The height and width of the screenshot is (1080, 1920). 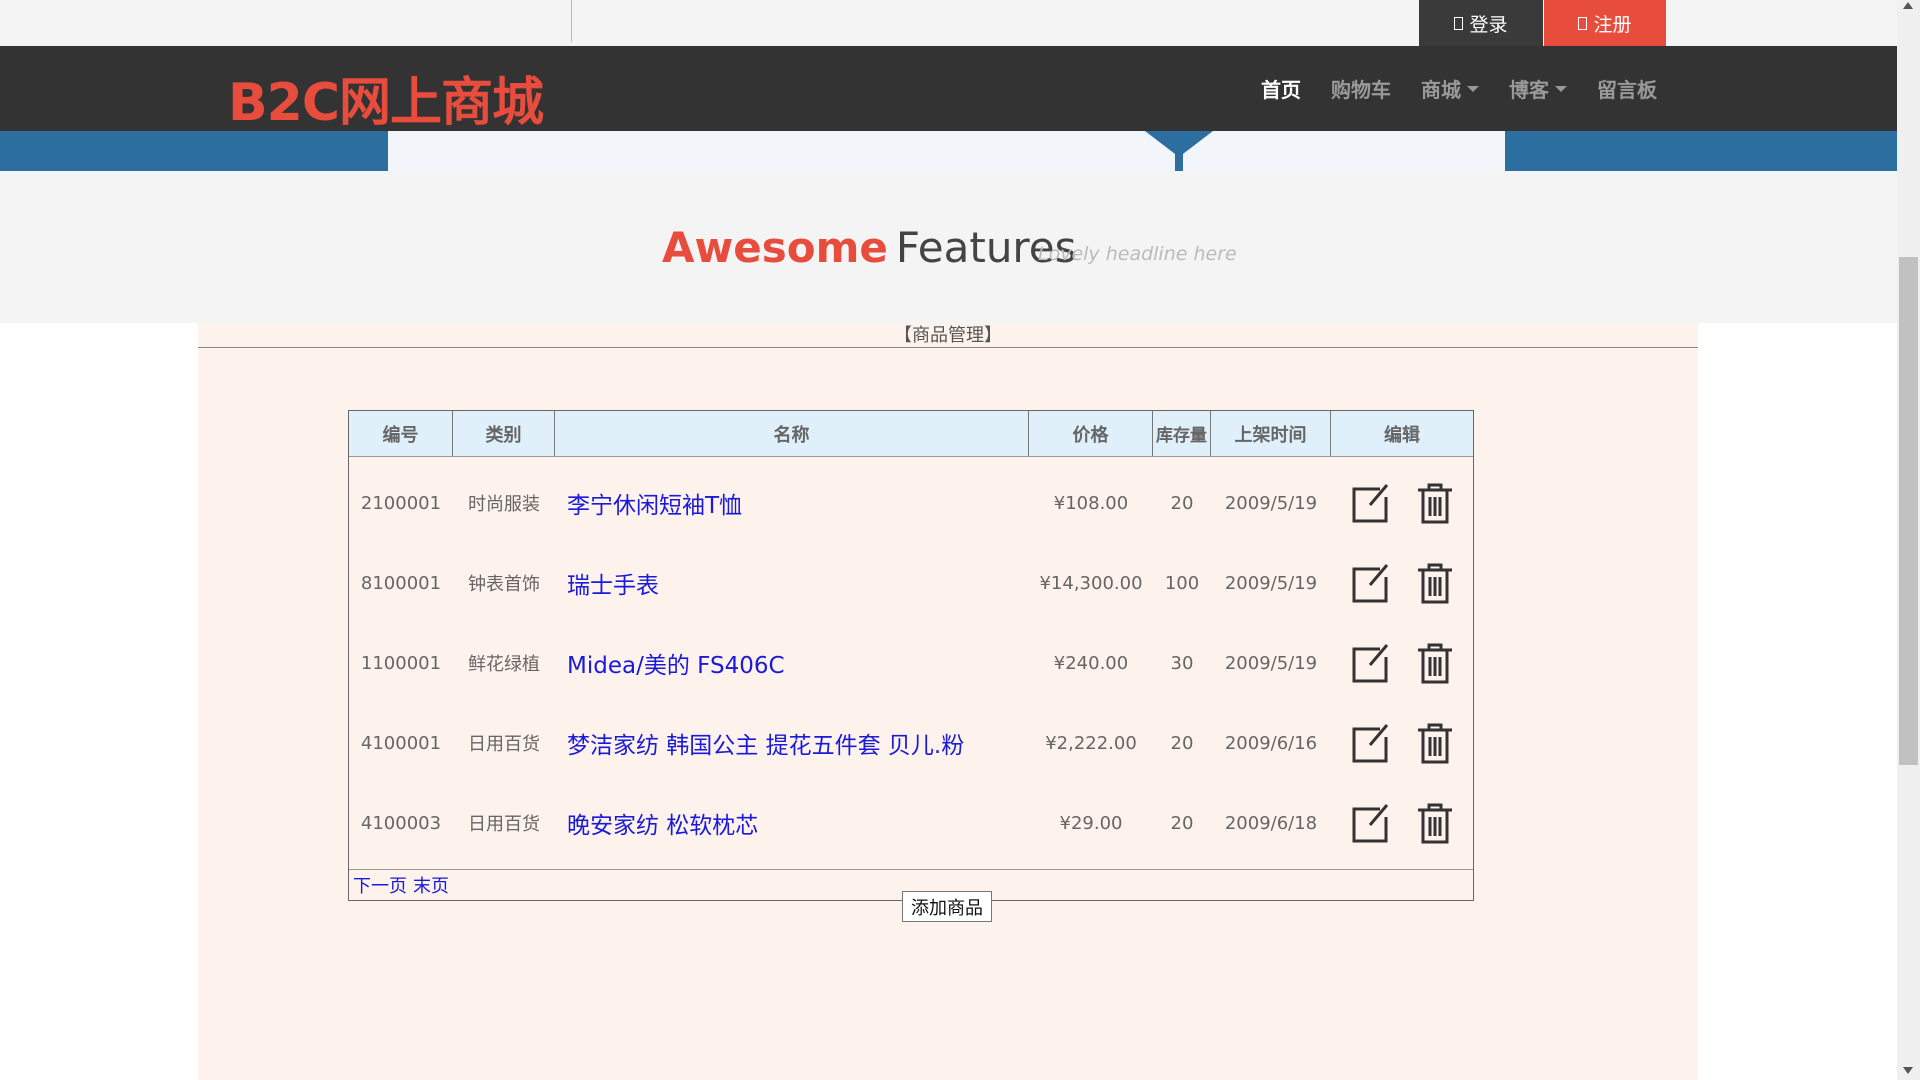 I want to click on column-header-name: 名称, so click(x=792, y=433).